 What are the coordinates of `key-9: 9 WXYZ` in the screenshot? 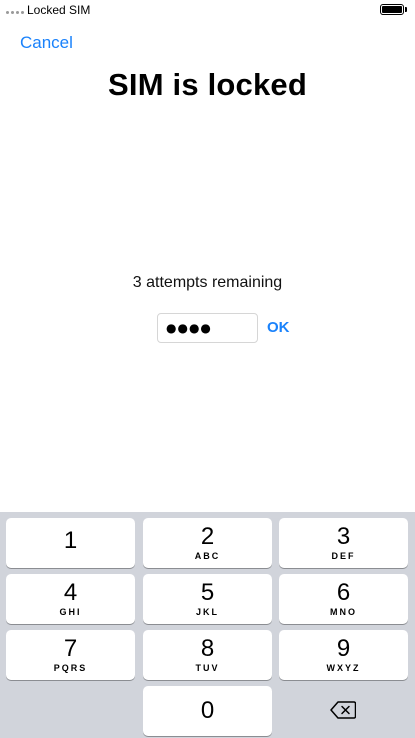 It's located at (343, 655).